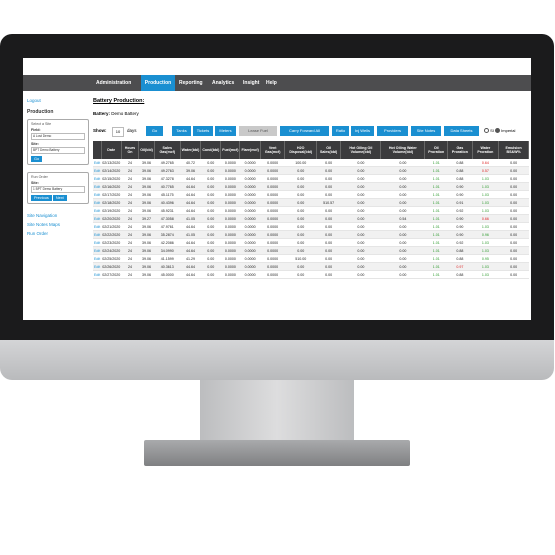 This screenshot has height=555, width=555. I want to click on site-select: BPT Demo Battery, so click(58, 150).